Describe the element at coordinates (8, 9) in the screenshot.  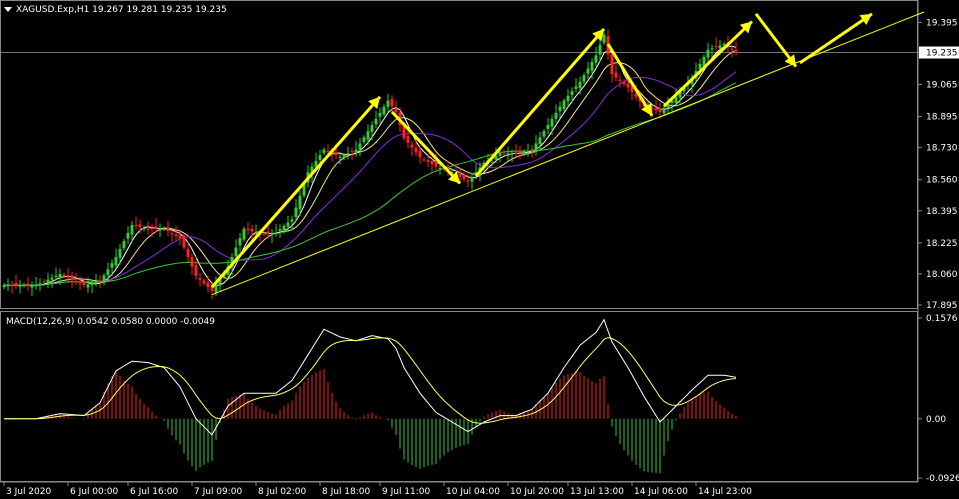
I see `collapse-triangle-icon` at that location.